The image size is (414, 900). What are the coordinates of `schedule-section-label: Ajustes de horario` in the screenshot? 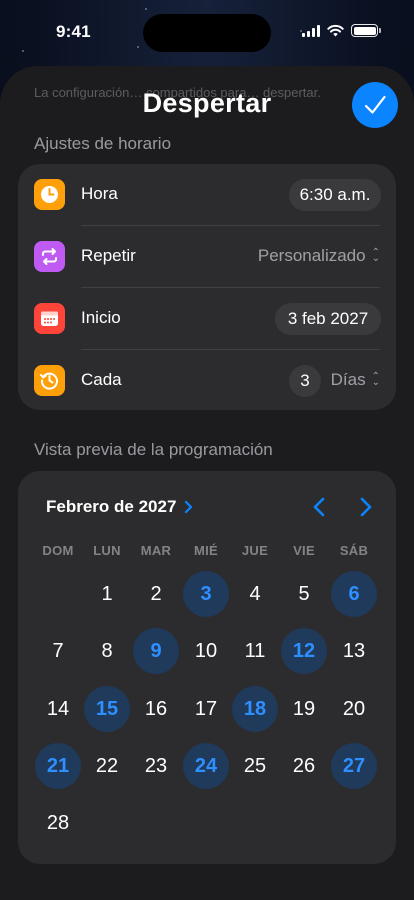 It's located at (103, 143).